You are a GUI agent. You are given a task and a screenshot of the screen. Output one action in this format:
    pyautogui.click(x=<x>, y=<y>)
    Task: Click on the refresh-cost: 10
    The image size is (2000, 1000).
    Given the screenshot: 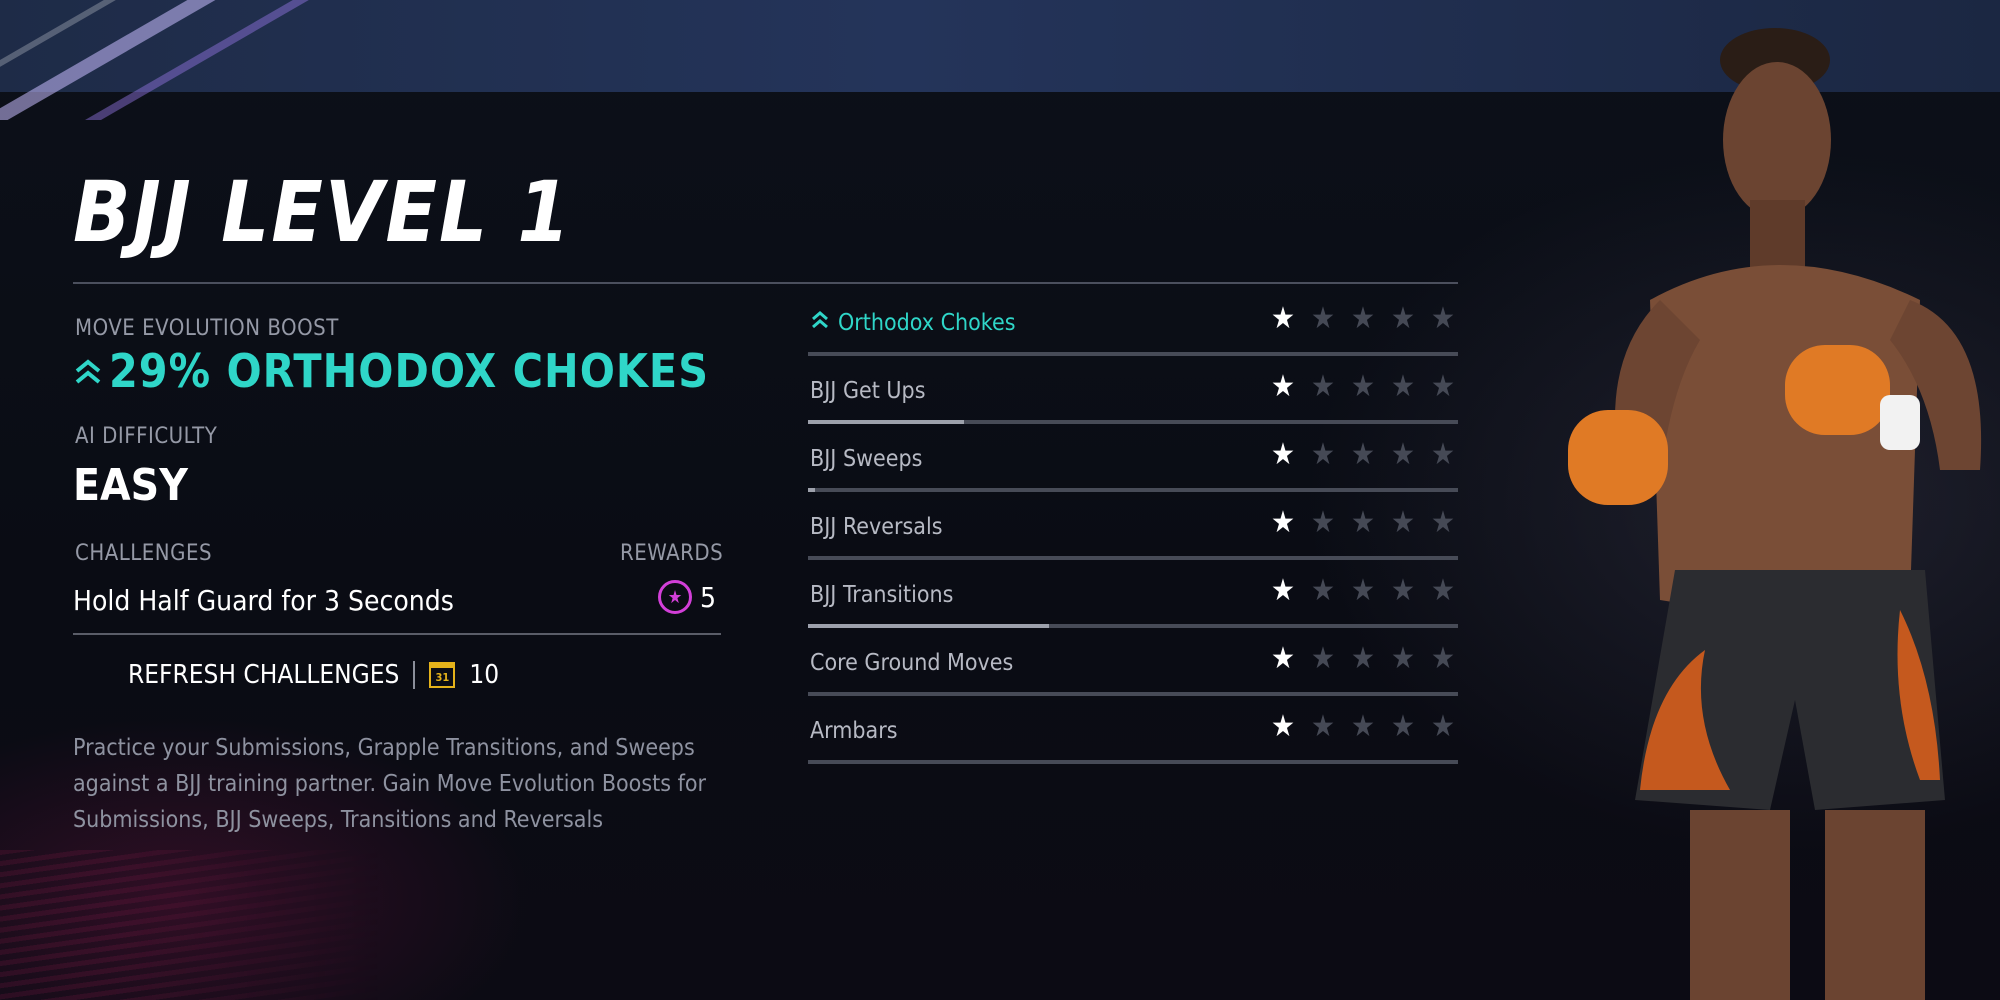 What is the action you would take?
    pyautogui.click(x=484, y=675)
    